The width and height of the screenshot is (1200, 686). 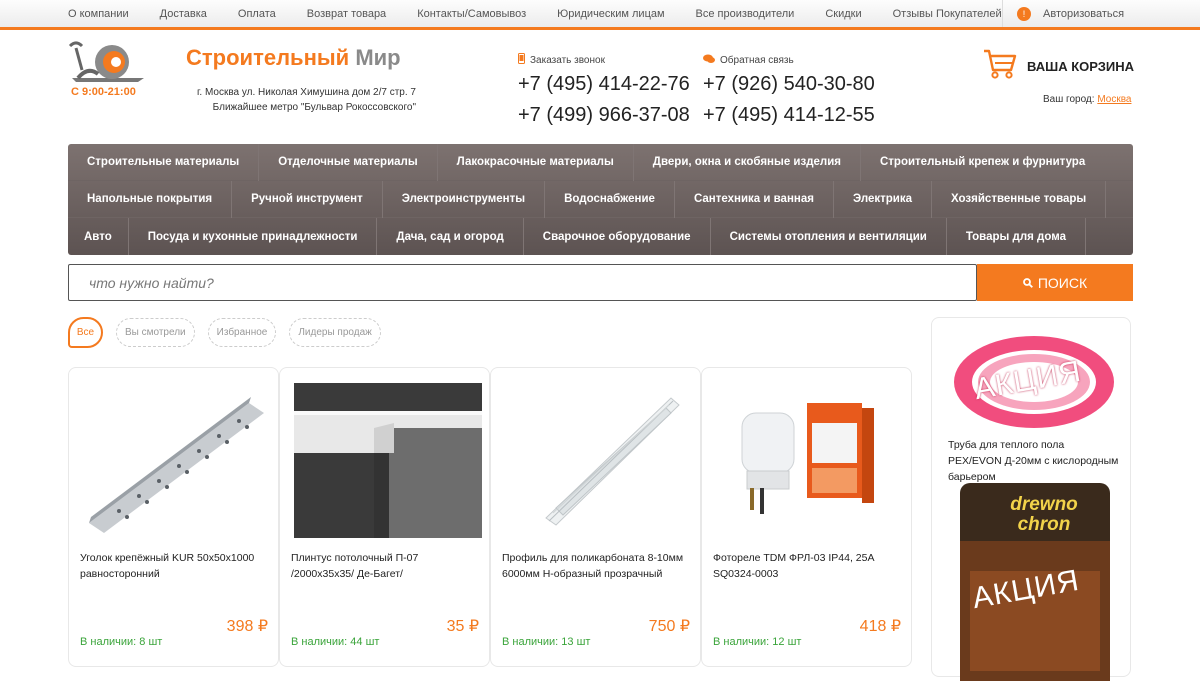 I want to click on menu-item-water-supply: Водоснабжение, so click(x=610, y=199).